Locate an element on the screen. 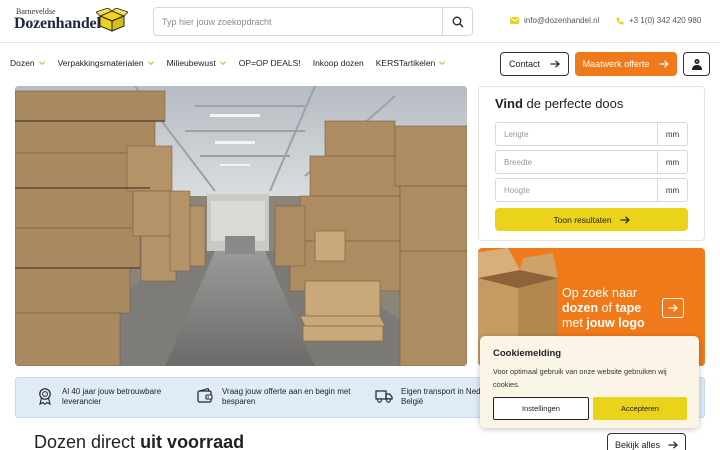 The width and height of the screenshot is (720, 450). nav-item-label: KERSTartikelen is located at coordinates (405, 63).